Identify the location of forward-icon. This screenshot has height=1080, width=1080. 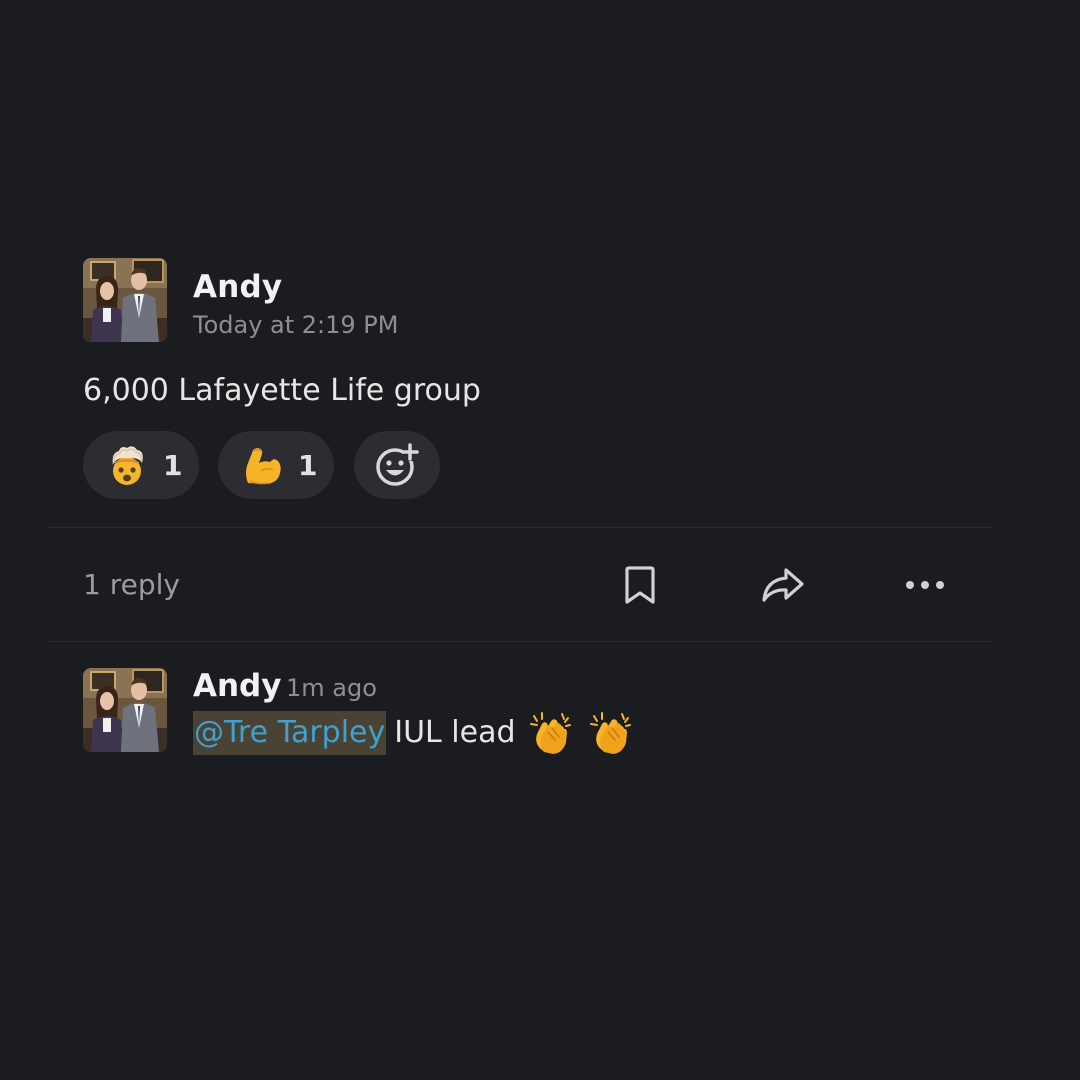
(783, 585).